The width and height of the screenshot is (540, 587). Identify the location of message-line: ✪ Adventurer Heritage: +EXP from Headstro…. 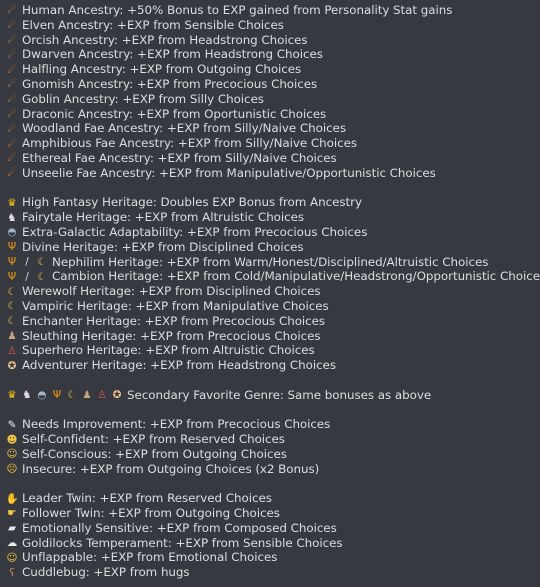
(273, 365).